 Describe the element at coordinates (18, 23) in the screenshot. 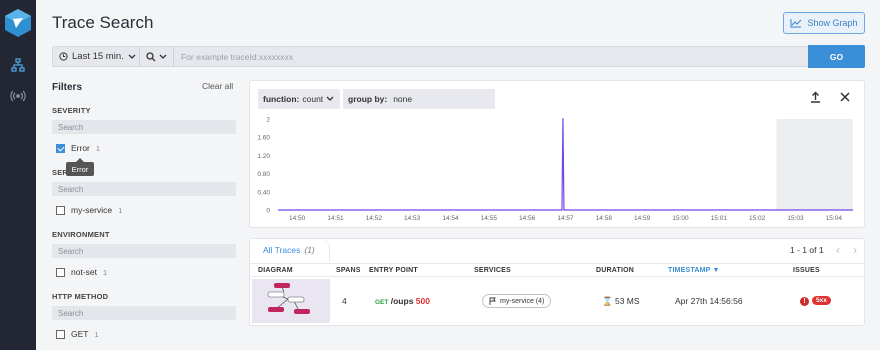

I see `app-logo` at that location.